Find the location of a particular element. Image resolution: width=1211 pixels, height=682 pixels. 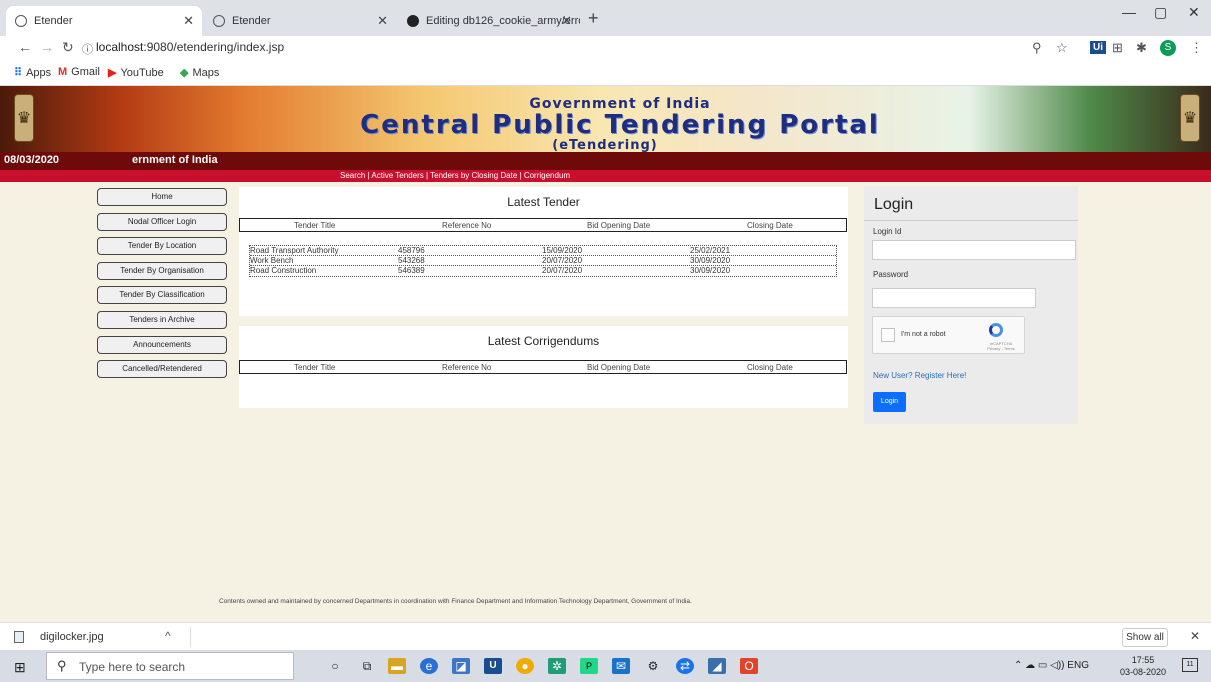

bookmark-label: YouTube is located at coordinates (142, 73).